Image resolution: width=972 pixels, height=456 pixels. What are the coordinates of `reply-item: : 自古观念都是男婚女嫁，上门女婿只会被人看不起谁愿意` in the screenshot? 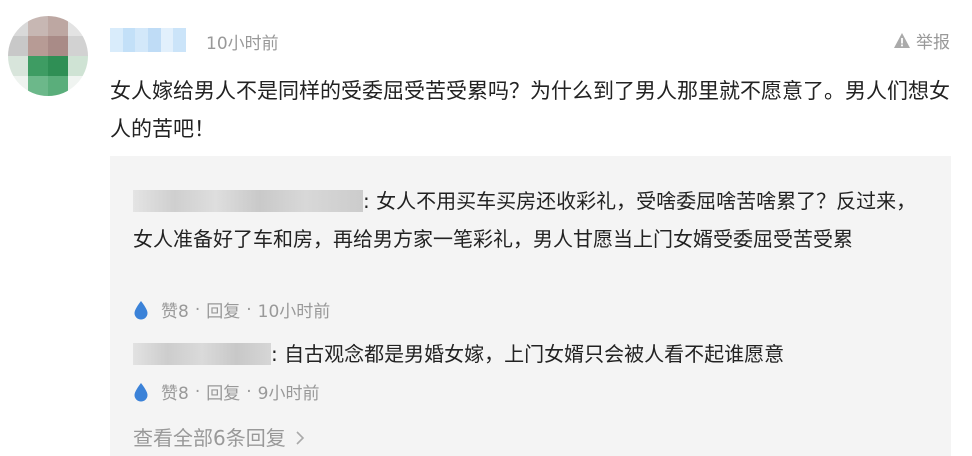 It's located at (528, 354).